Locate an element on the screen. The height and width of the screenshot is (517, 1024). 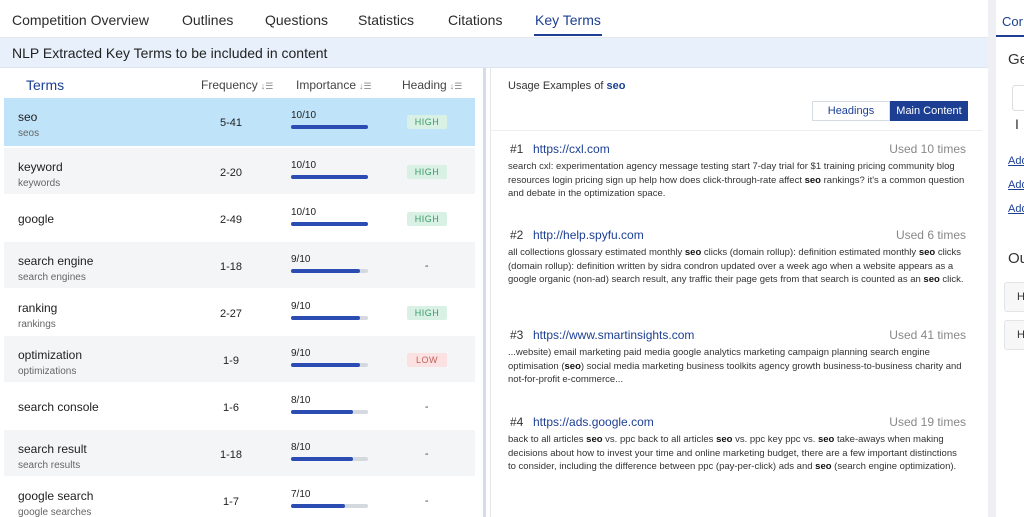
table-row: google search google searches 1-7 7/10 - is located at coordinates (239, 497).